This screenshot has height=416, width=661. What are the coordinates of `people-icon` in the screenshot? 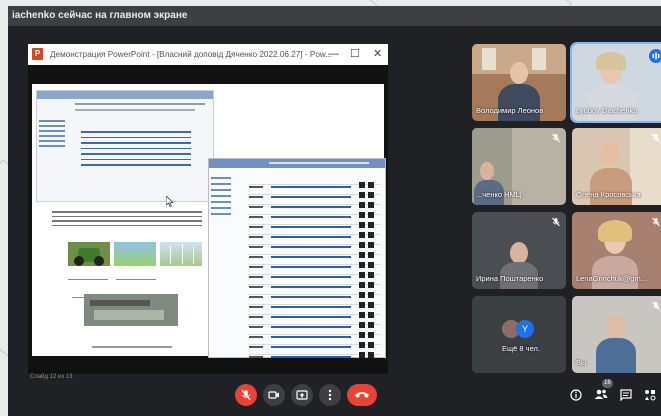 It's located at (601, 394).